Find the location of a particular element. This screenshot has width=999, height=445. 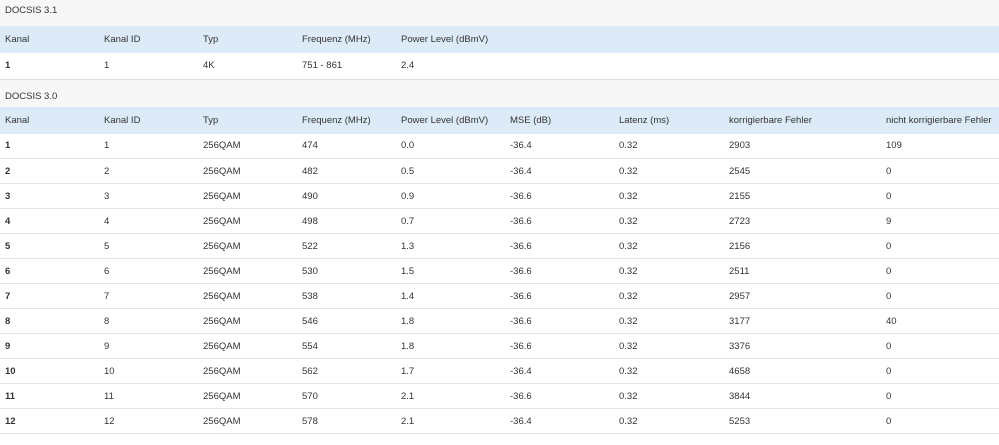

table-cell: 12 is located at coordinates (10, 421).